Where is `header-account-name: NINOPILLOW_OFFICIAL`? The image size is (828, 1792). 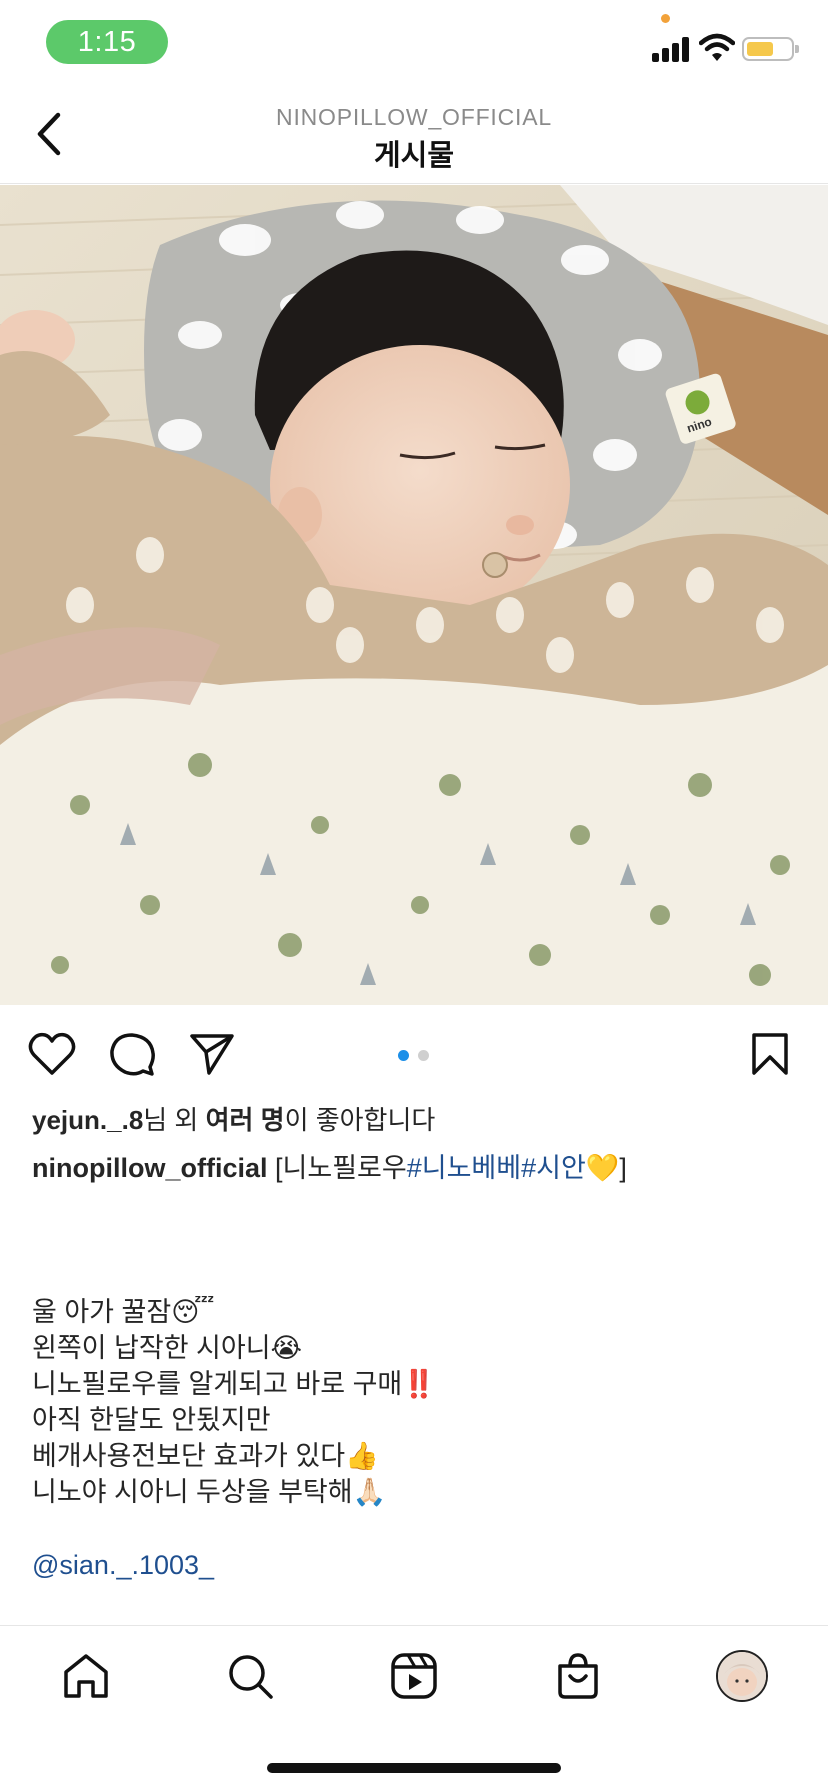
header-account-name: NINOPILLOW_OFFICIAL is located at coordinates (414, 117).